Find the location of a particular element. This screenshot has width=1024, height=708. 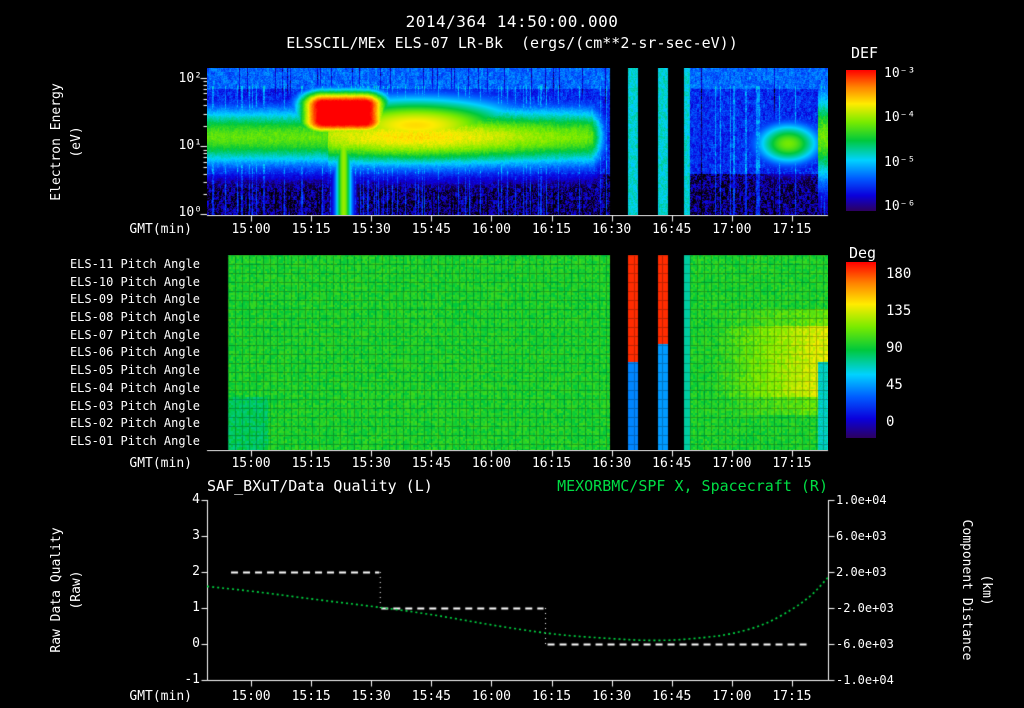

km-units-label: (km) is located at coordinates (986, 590).